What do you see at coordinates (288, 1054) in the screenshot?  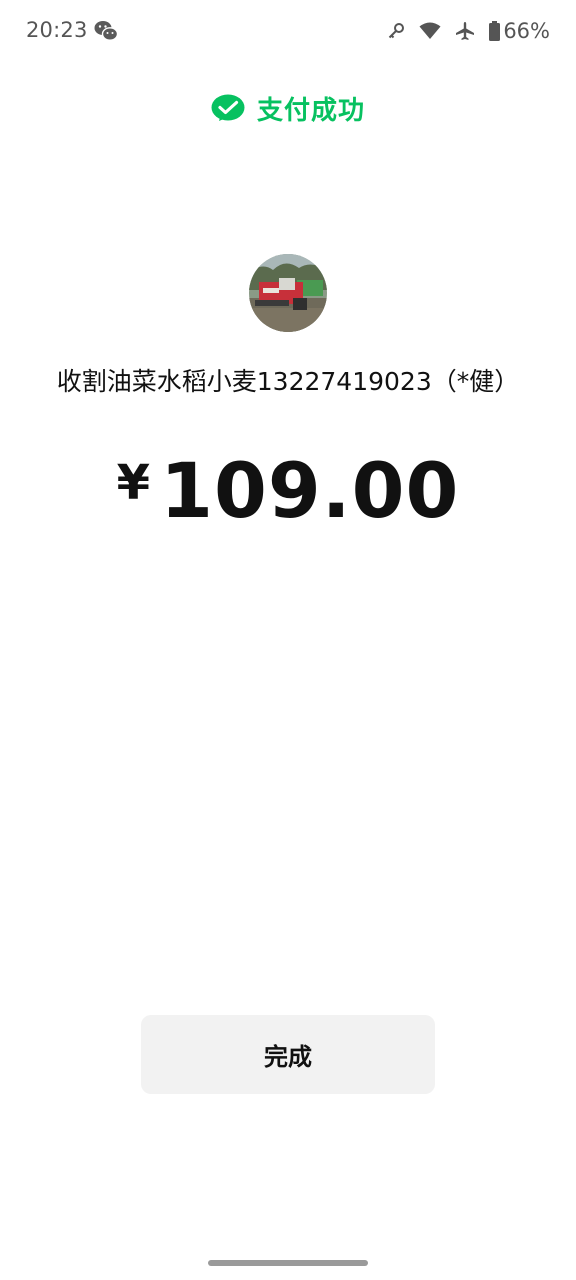 I see `done-button: 完成` at bounding box center [288, 1054].